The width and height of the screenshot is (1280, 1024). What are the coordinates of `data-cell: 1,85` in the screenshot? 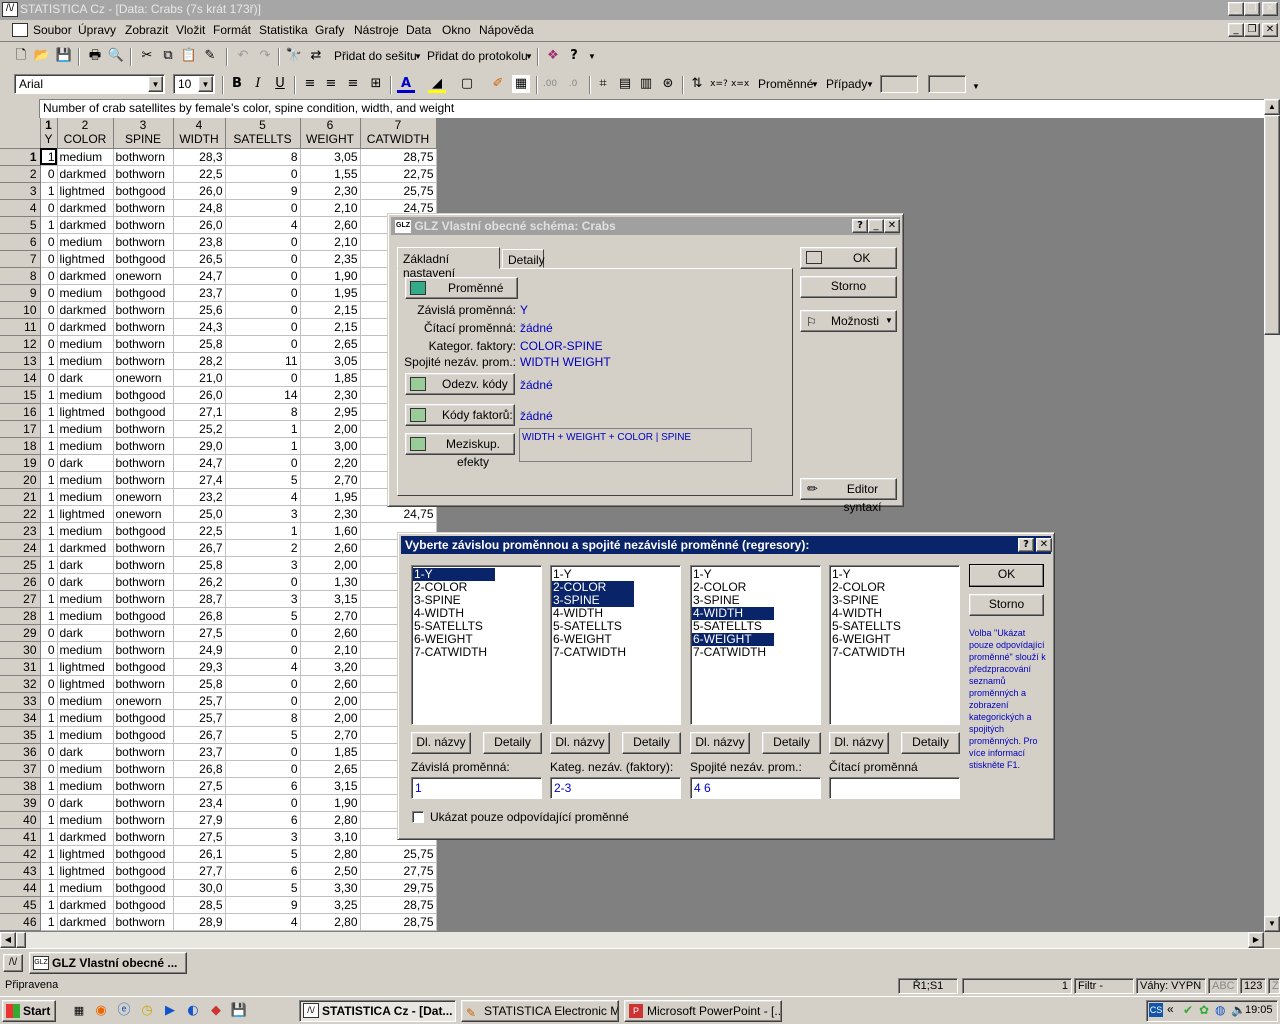 It's located at (330, 378).